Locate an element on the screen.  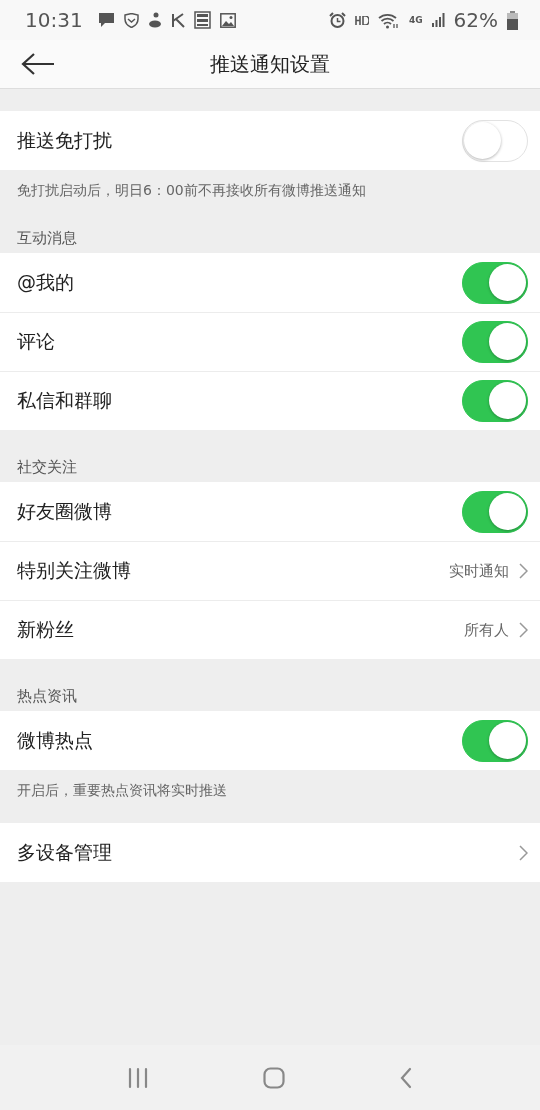
row-value: 所有人 is located at coordinates (486, 630).